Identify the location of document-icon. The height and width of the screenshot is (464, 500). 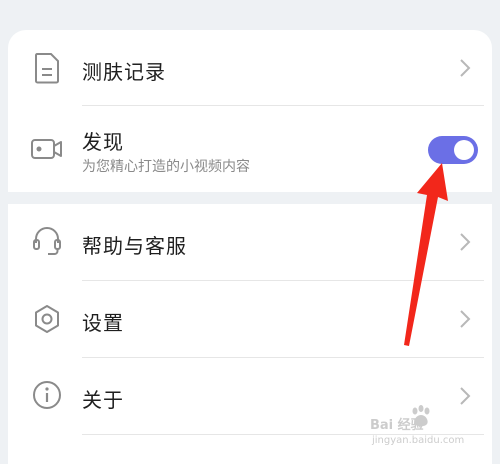
(47, 68).